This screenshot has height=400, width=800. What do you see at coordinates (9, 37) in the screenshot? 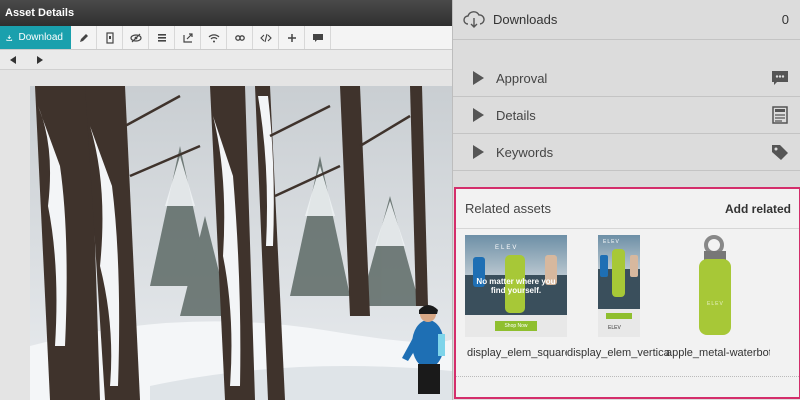
I see `download-icon` at bounding box center [9, 37].